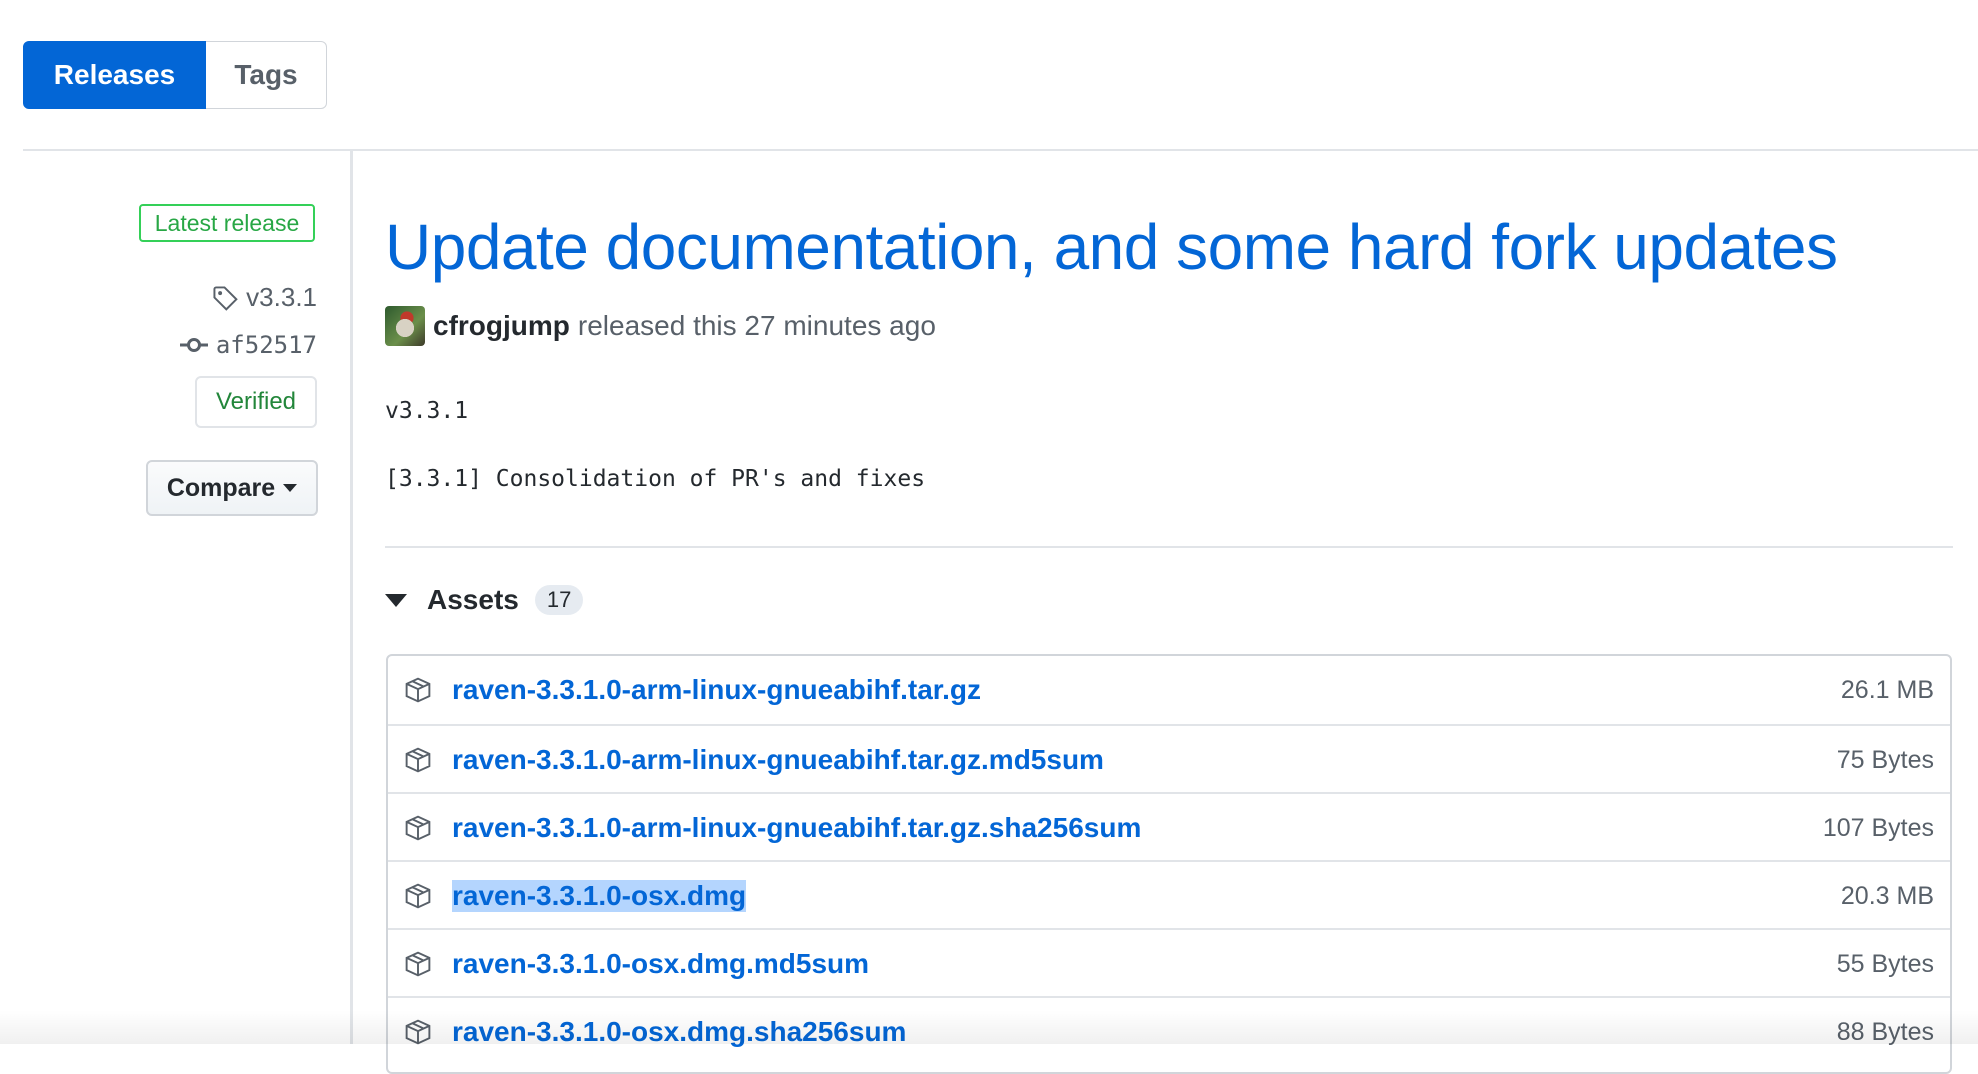 The height and width of the screenshot is (1074, 1978). What do you see at coordinates (266, 345) in the screenshot?
I see `commit-hash: af52517` at bounding box center [266, 345].